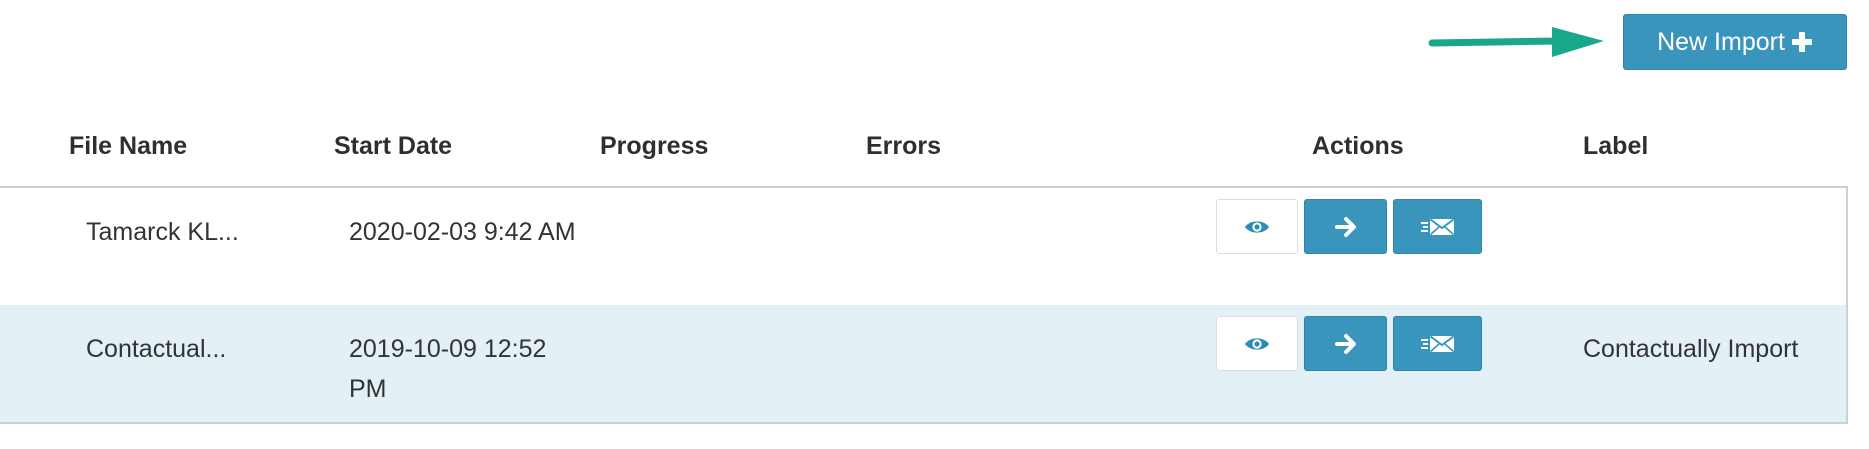  Describe the element at coordinates (654, 146) in the screenshot. I see `header-progress: Progress` at that location.